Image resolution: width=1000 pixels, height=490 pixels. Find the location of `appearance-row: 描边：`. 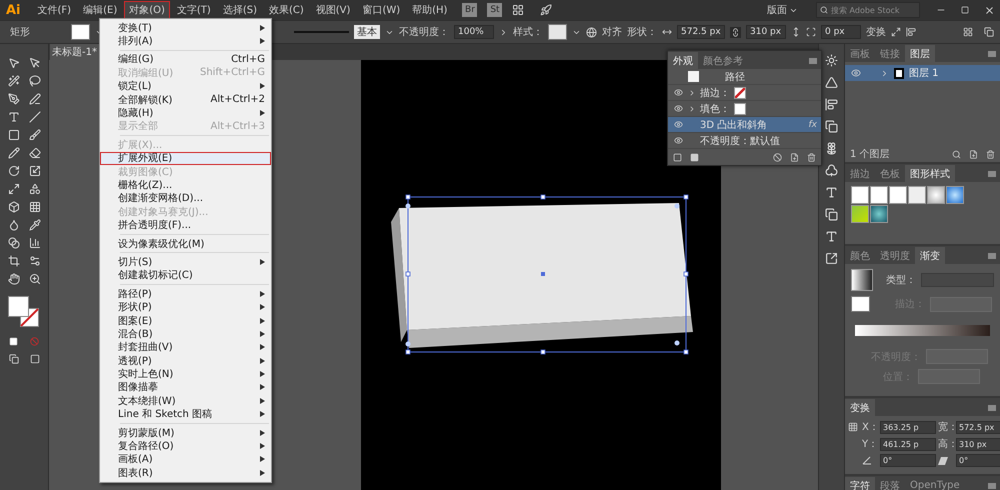

appearance-row: 描边： is located at coordinates (744, 93).